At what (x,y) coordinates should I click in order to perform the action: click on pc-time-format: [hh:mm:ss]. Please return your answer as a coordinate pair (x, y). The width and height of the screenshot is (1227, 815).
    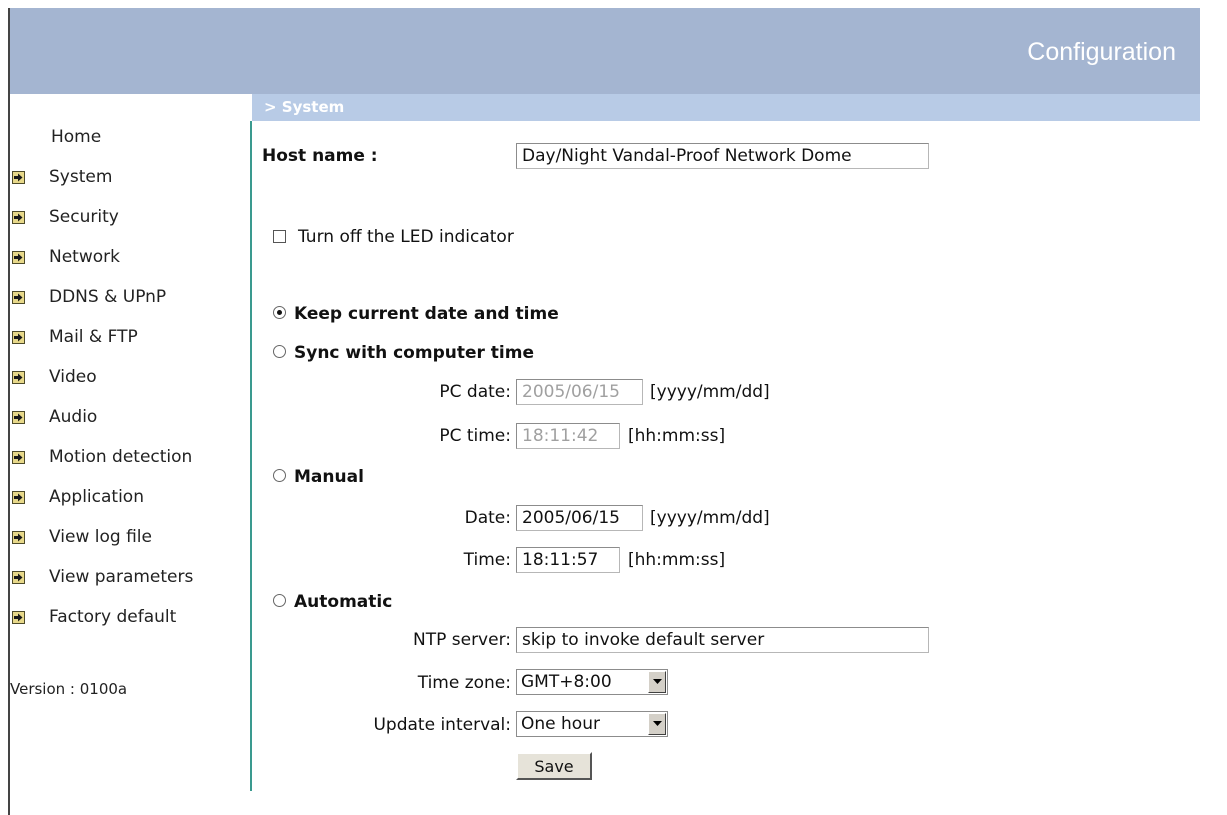
    Looking at the image, I should click on (677, 436).